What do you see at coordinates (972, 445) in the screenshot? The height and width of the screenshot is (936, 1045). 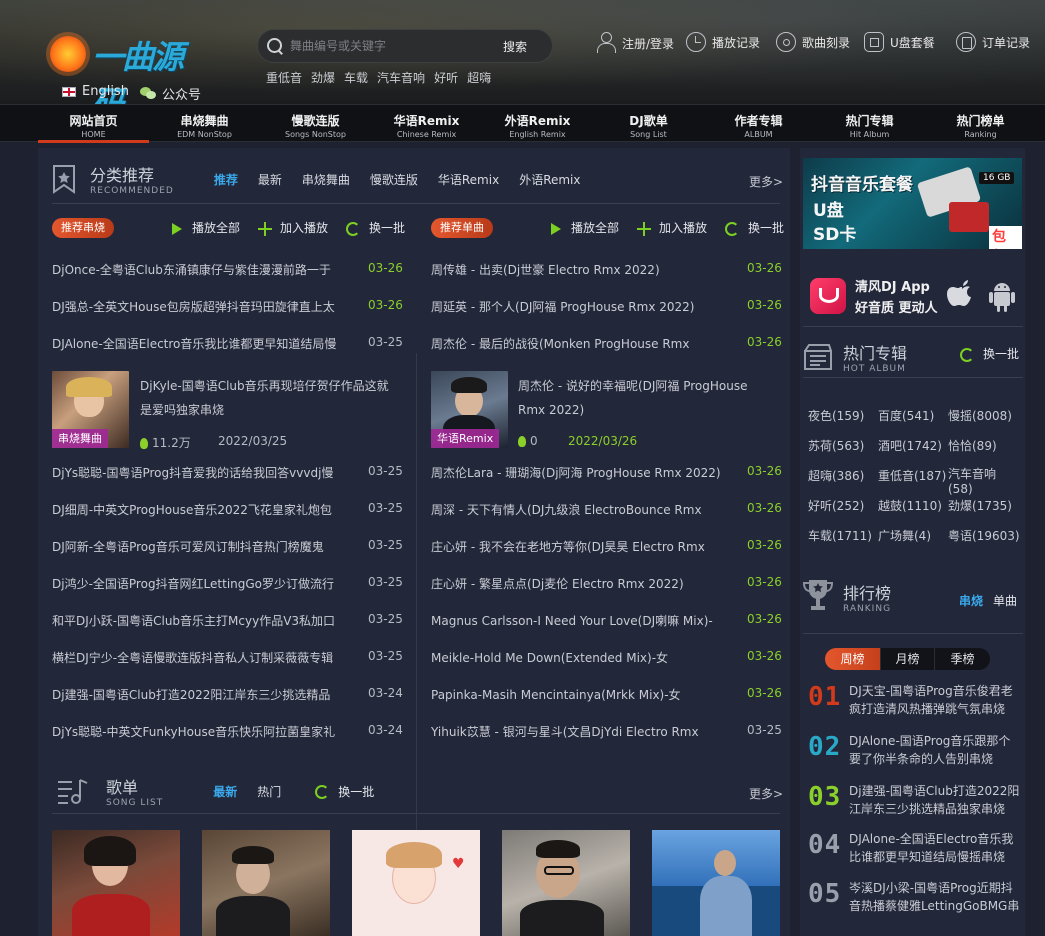 I see `album-category: 恰恰(89)` at bounding box center [972, 445].